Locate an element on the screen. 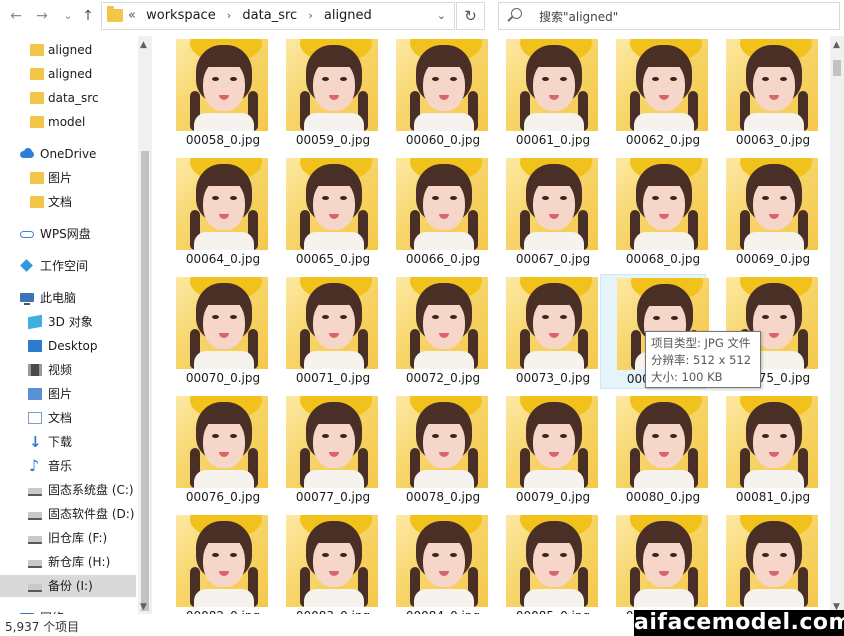  file-name: 00069_0.jpg is located at coordinates (773, 259).